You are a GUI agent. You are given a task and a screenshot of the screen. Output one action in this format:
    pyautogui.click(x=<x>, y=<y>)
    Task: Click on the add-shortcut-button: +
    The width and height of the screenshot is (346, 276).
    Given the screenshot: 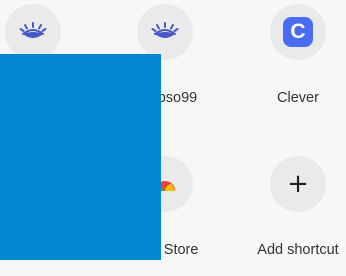 What is the action you would take?
    pyautogui.click(x=298, y=184)
    